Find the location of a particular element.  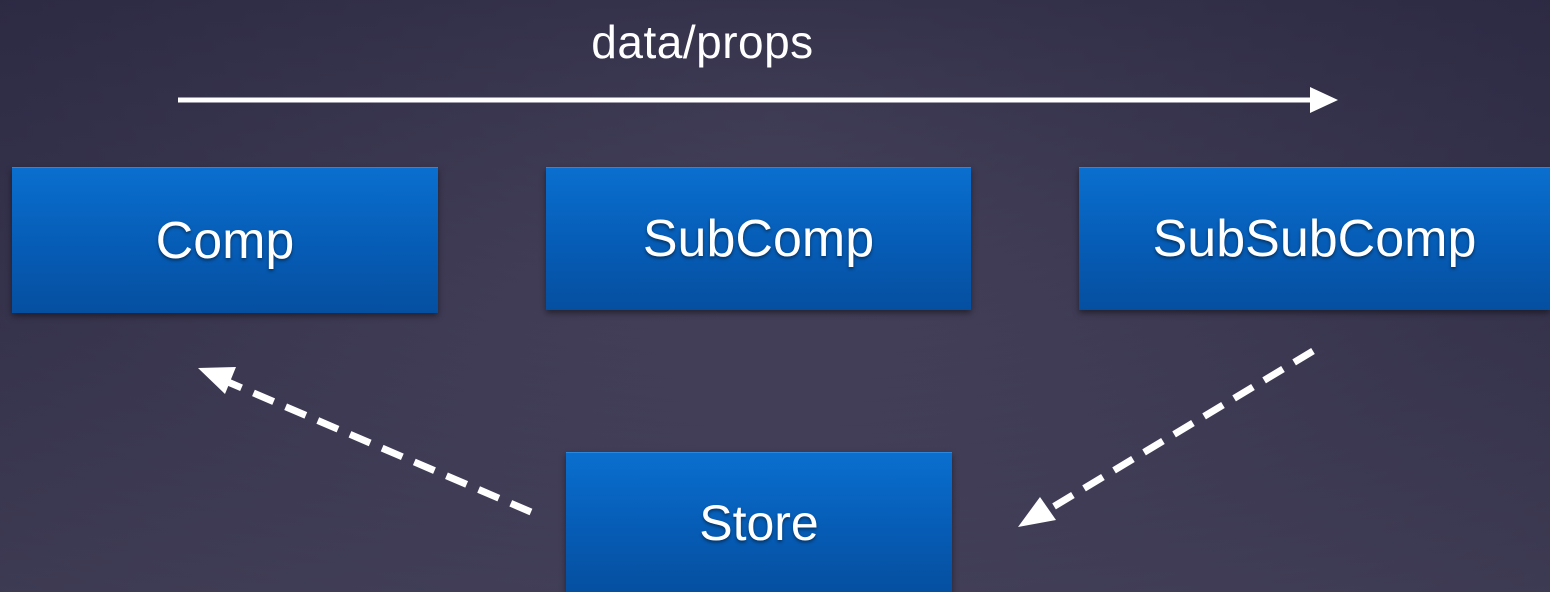

node-store-label: Store is located at coordinates (759, 522).